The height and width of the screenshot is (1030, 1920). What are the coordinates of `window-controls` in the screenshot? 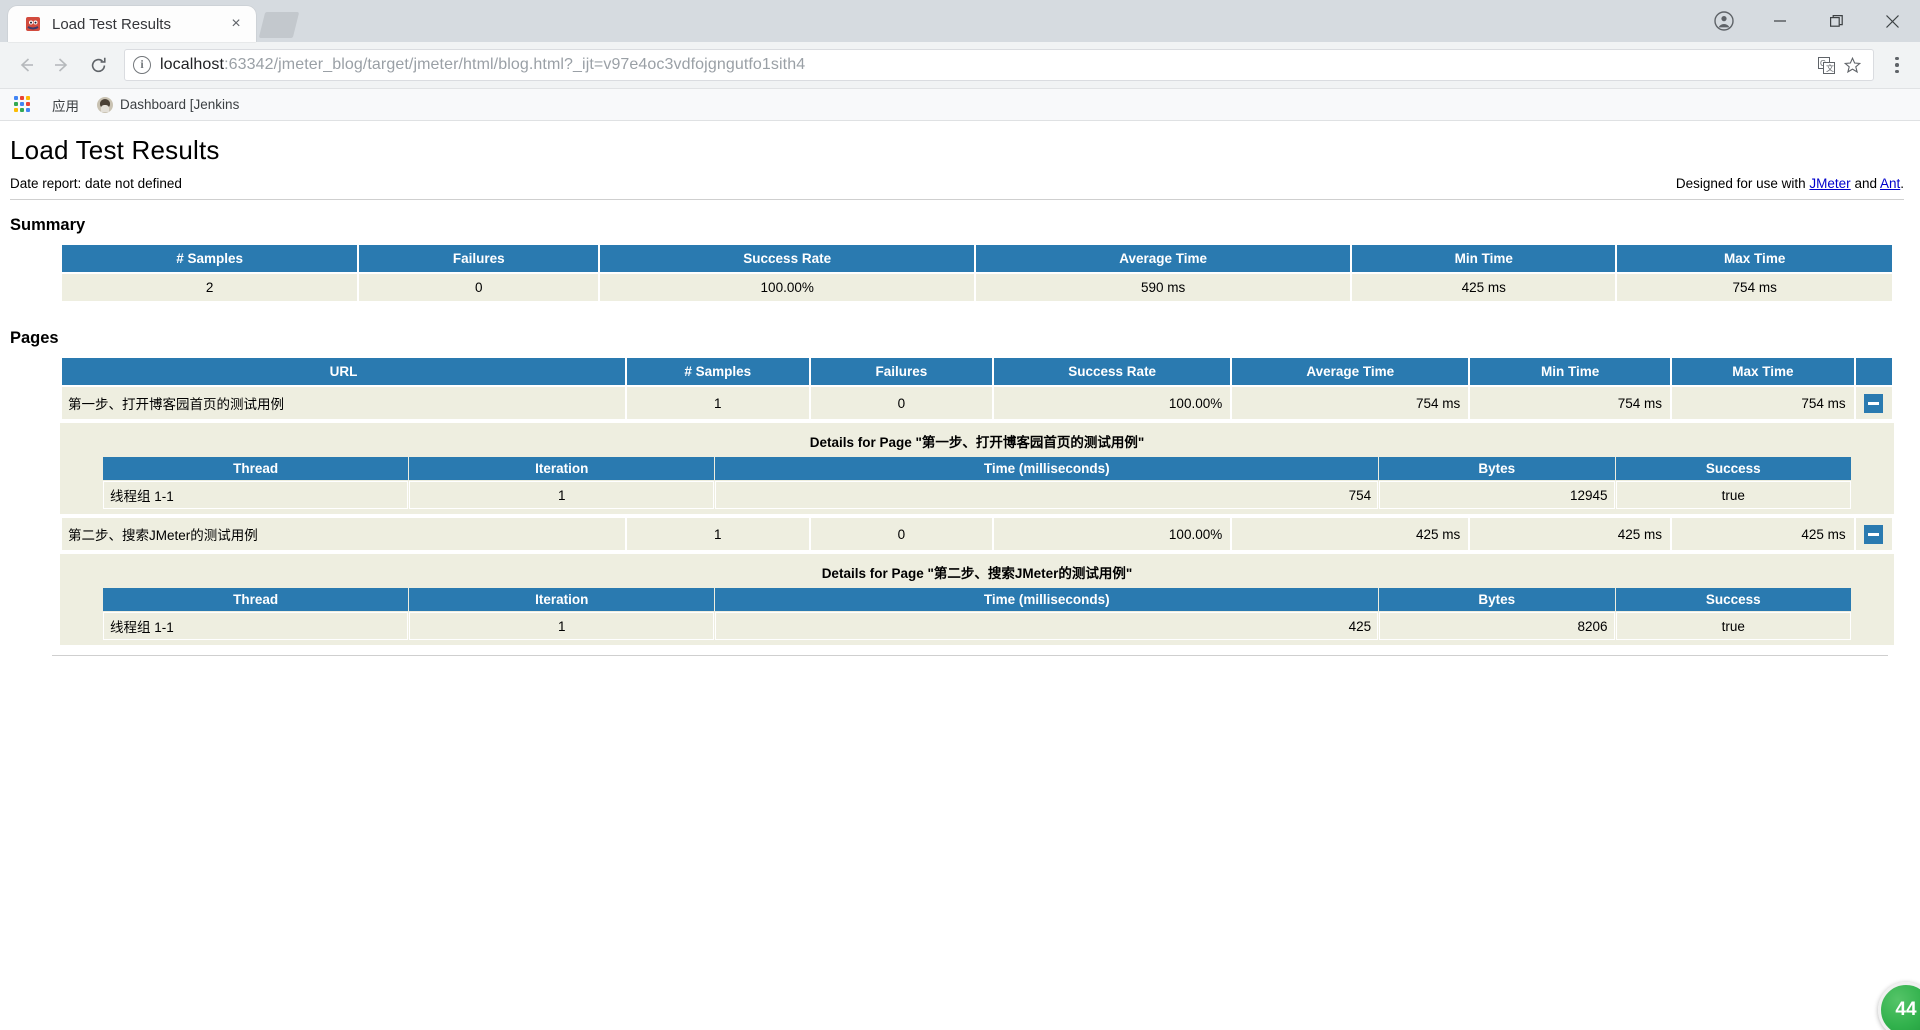 It's located at (1808, 21).